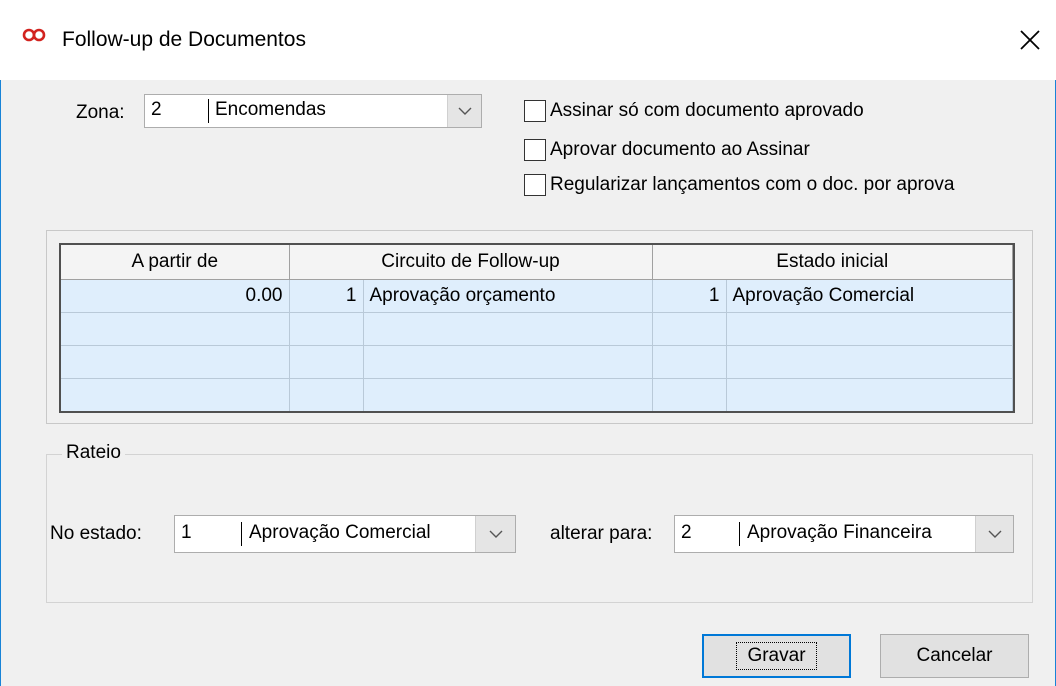 This screenshot has height=686, width=1056. I want to click on to-state-separator, so click(739, 534).